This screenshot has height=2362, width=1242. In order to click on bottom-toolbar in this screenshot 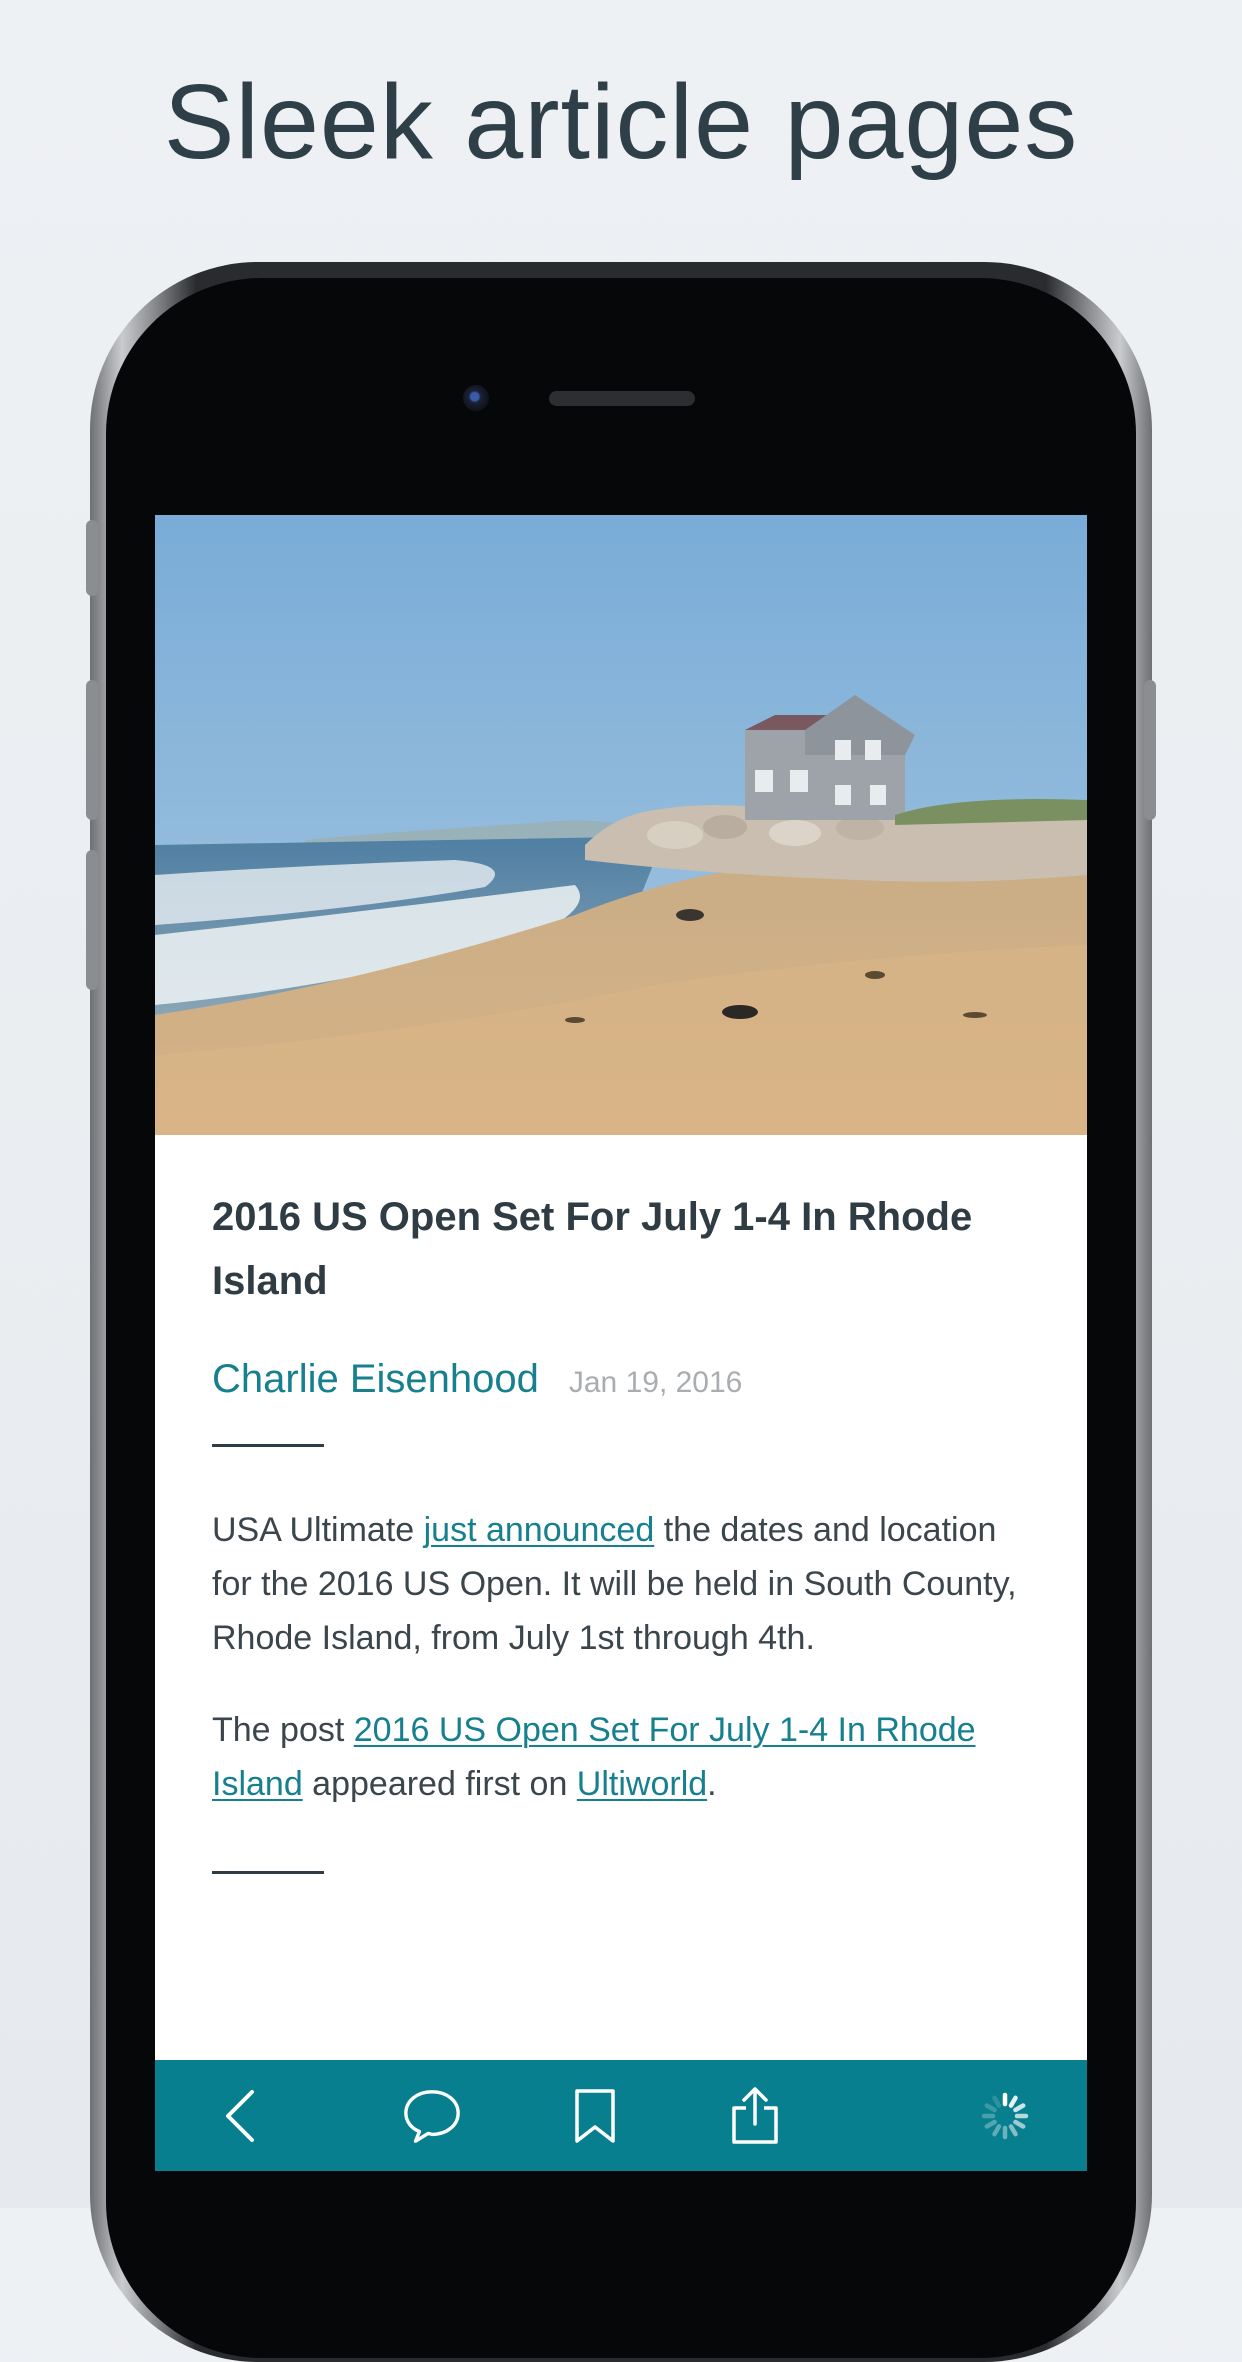, I will do `click(621, 2115)`.